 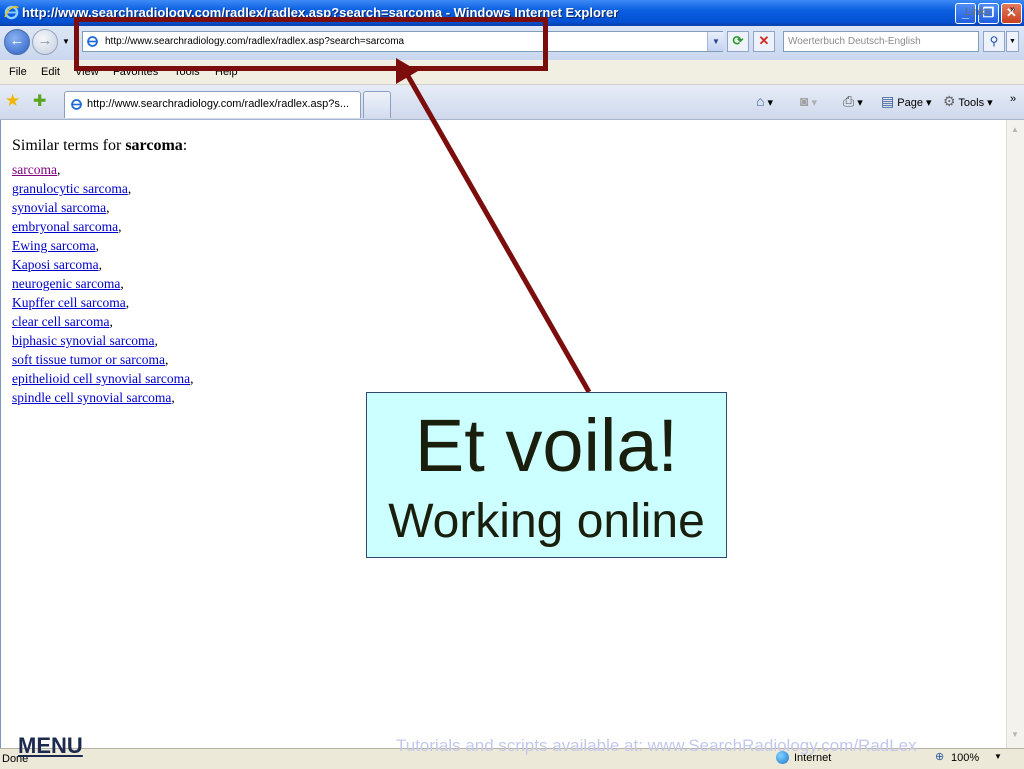 I want to click on callout-title: Et voila!, so click(x=546, y=445).